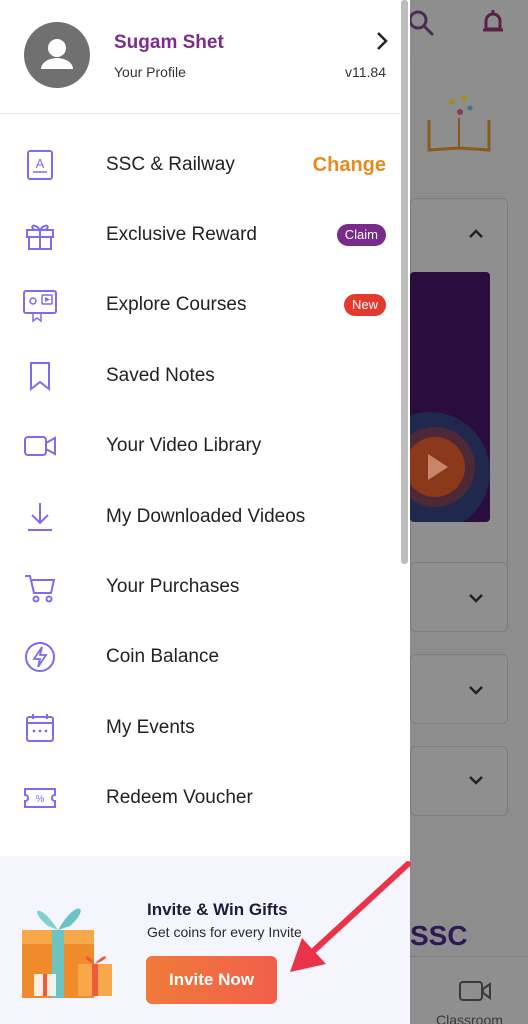 This screenshot has height=1024, width=528. I want to click on coin-icon, so click(40, 657).